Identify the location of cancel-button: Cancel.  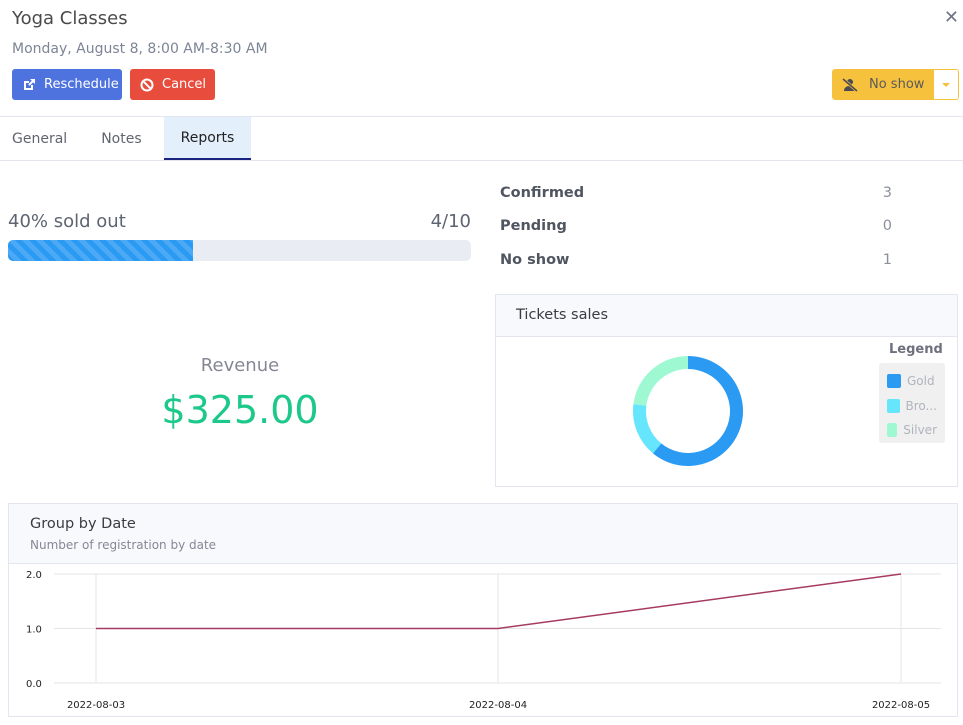
(172, 84).